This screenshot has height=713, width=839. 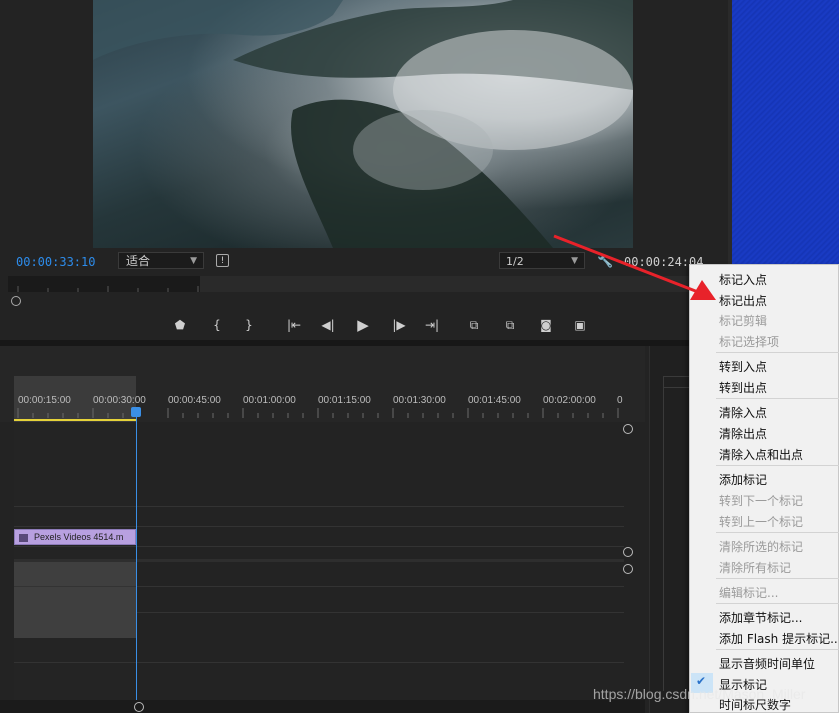 What do you see at coordinates (16, 301) in the screenshot?
I see `monitor-zoom-handle` at bounding box center [16, 301].